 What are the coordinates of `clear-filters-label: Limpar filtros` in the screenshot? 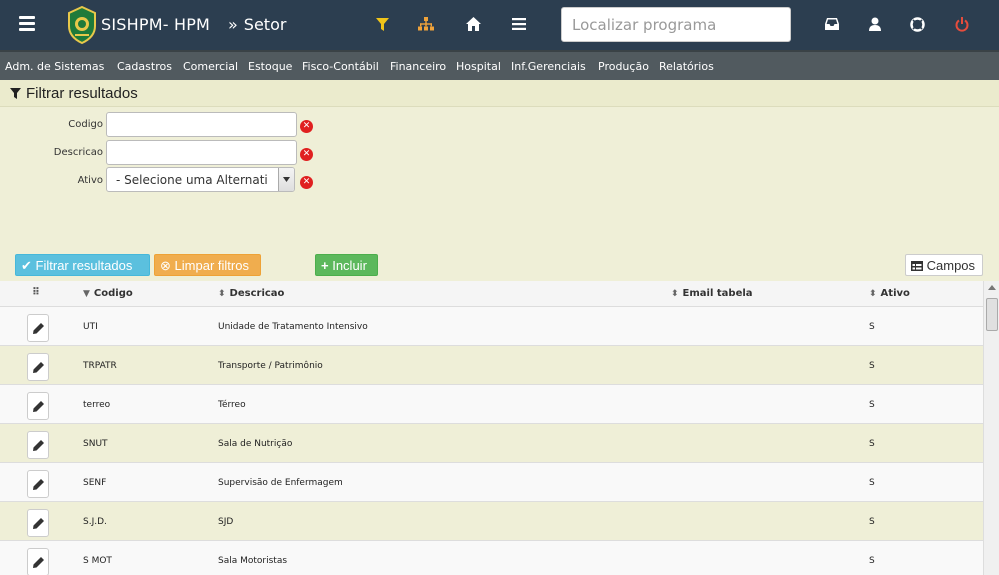 It's located at (211, 265).